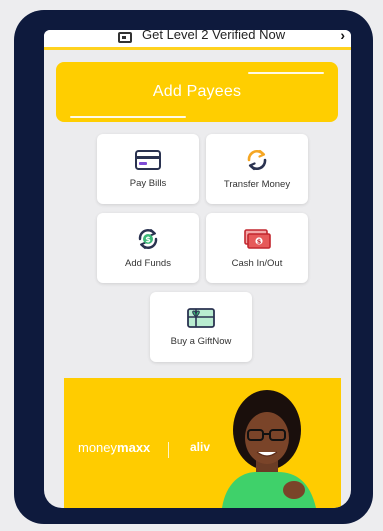  I want to click on buy-giftnow-button: Buy a GiftNow, so click(201, 327).